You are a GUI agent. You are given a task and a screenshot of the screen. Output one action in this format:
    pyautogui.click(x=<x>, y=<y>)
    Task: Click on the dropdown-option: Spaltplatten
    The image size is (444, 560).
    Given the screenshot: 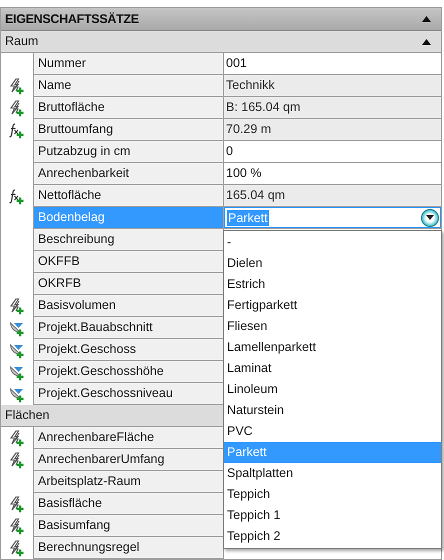 What is the action you would take?
    pyautogui.click(x=332, y=473)
    